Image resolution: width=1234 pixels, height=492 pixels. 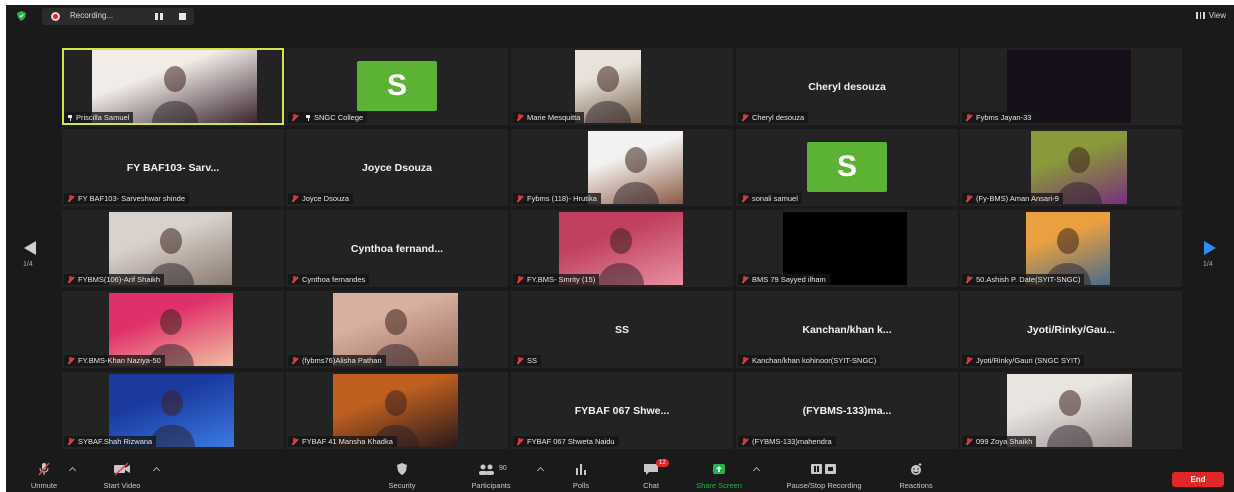 I want to click on page-indicator-right: 1/4, so click(x=1208, y=264).